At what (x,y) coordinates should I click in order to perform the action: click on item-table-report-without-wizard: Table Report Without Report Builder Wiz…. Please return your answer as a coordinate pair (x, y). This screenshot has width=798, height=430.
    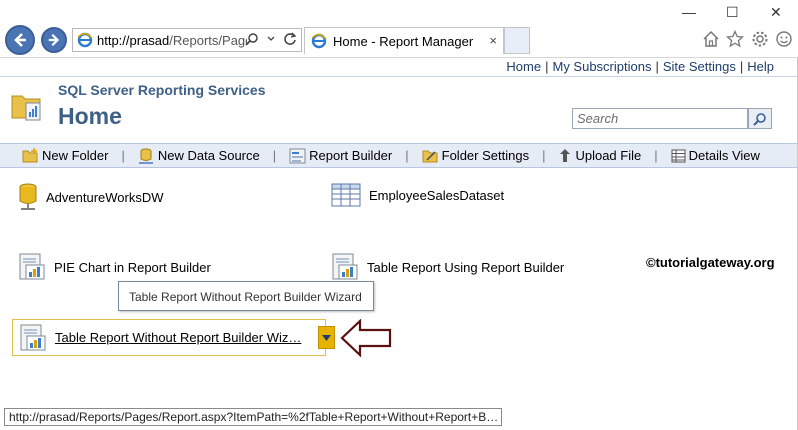
    Looking at the image, I should click on (173, 337).